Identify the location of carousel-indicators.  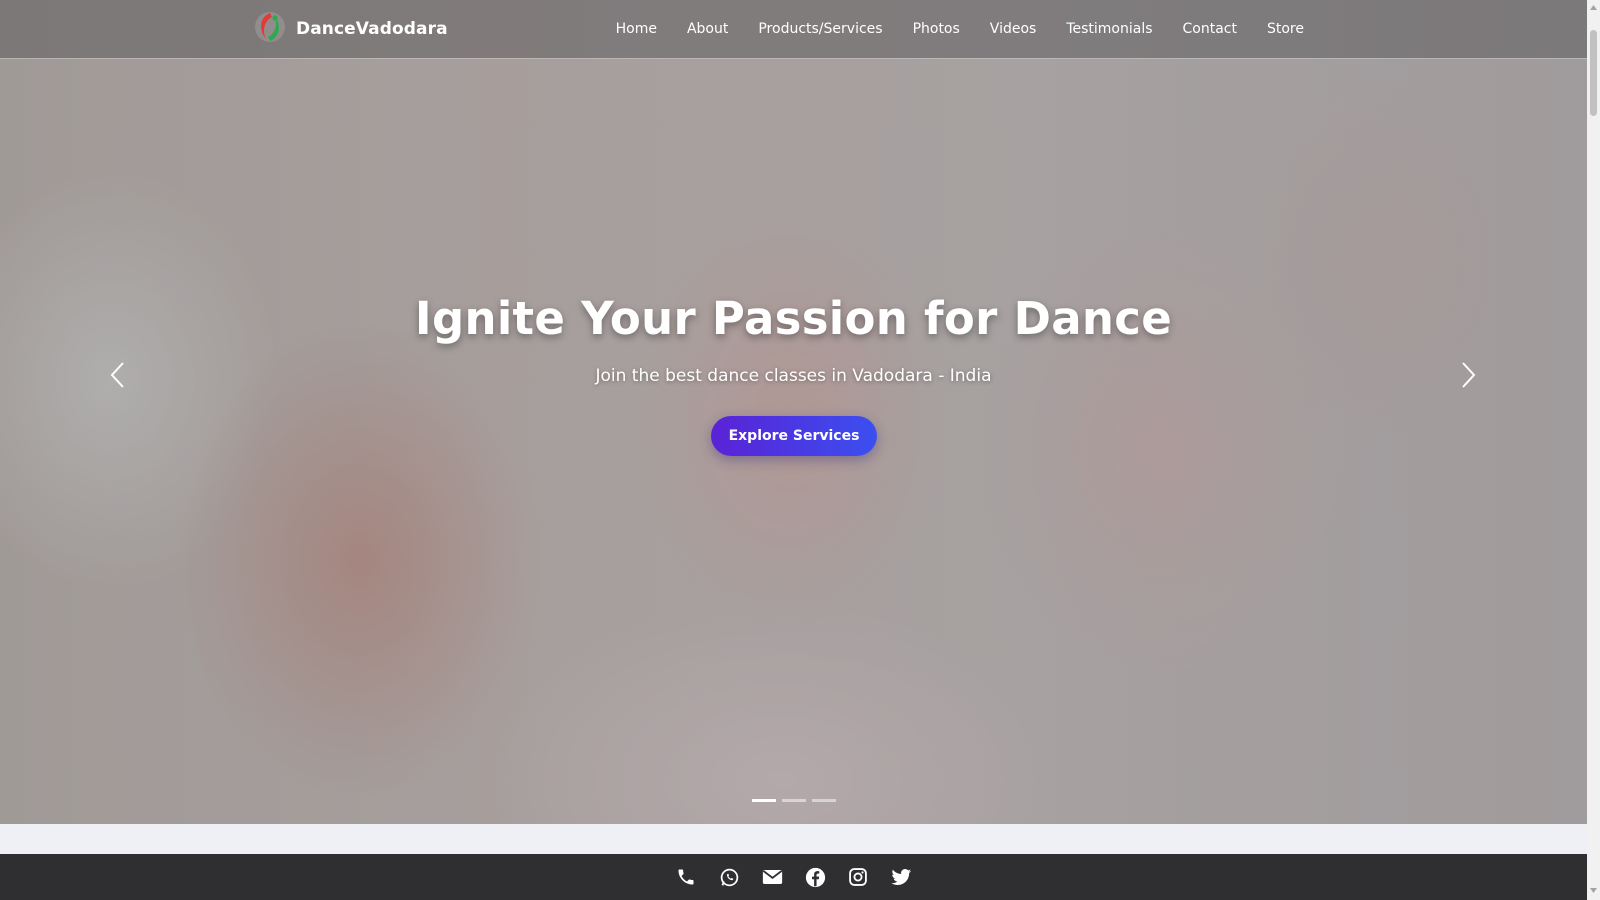
(793, 800).